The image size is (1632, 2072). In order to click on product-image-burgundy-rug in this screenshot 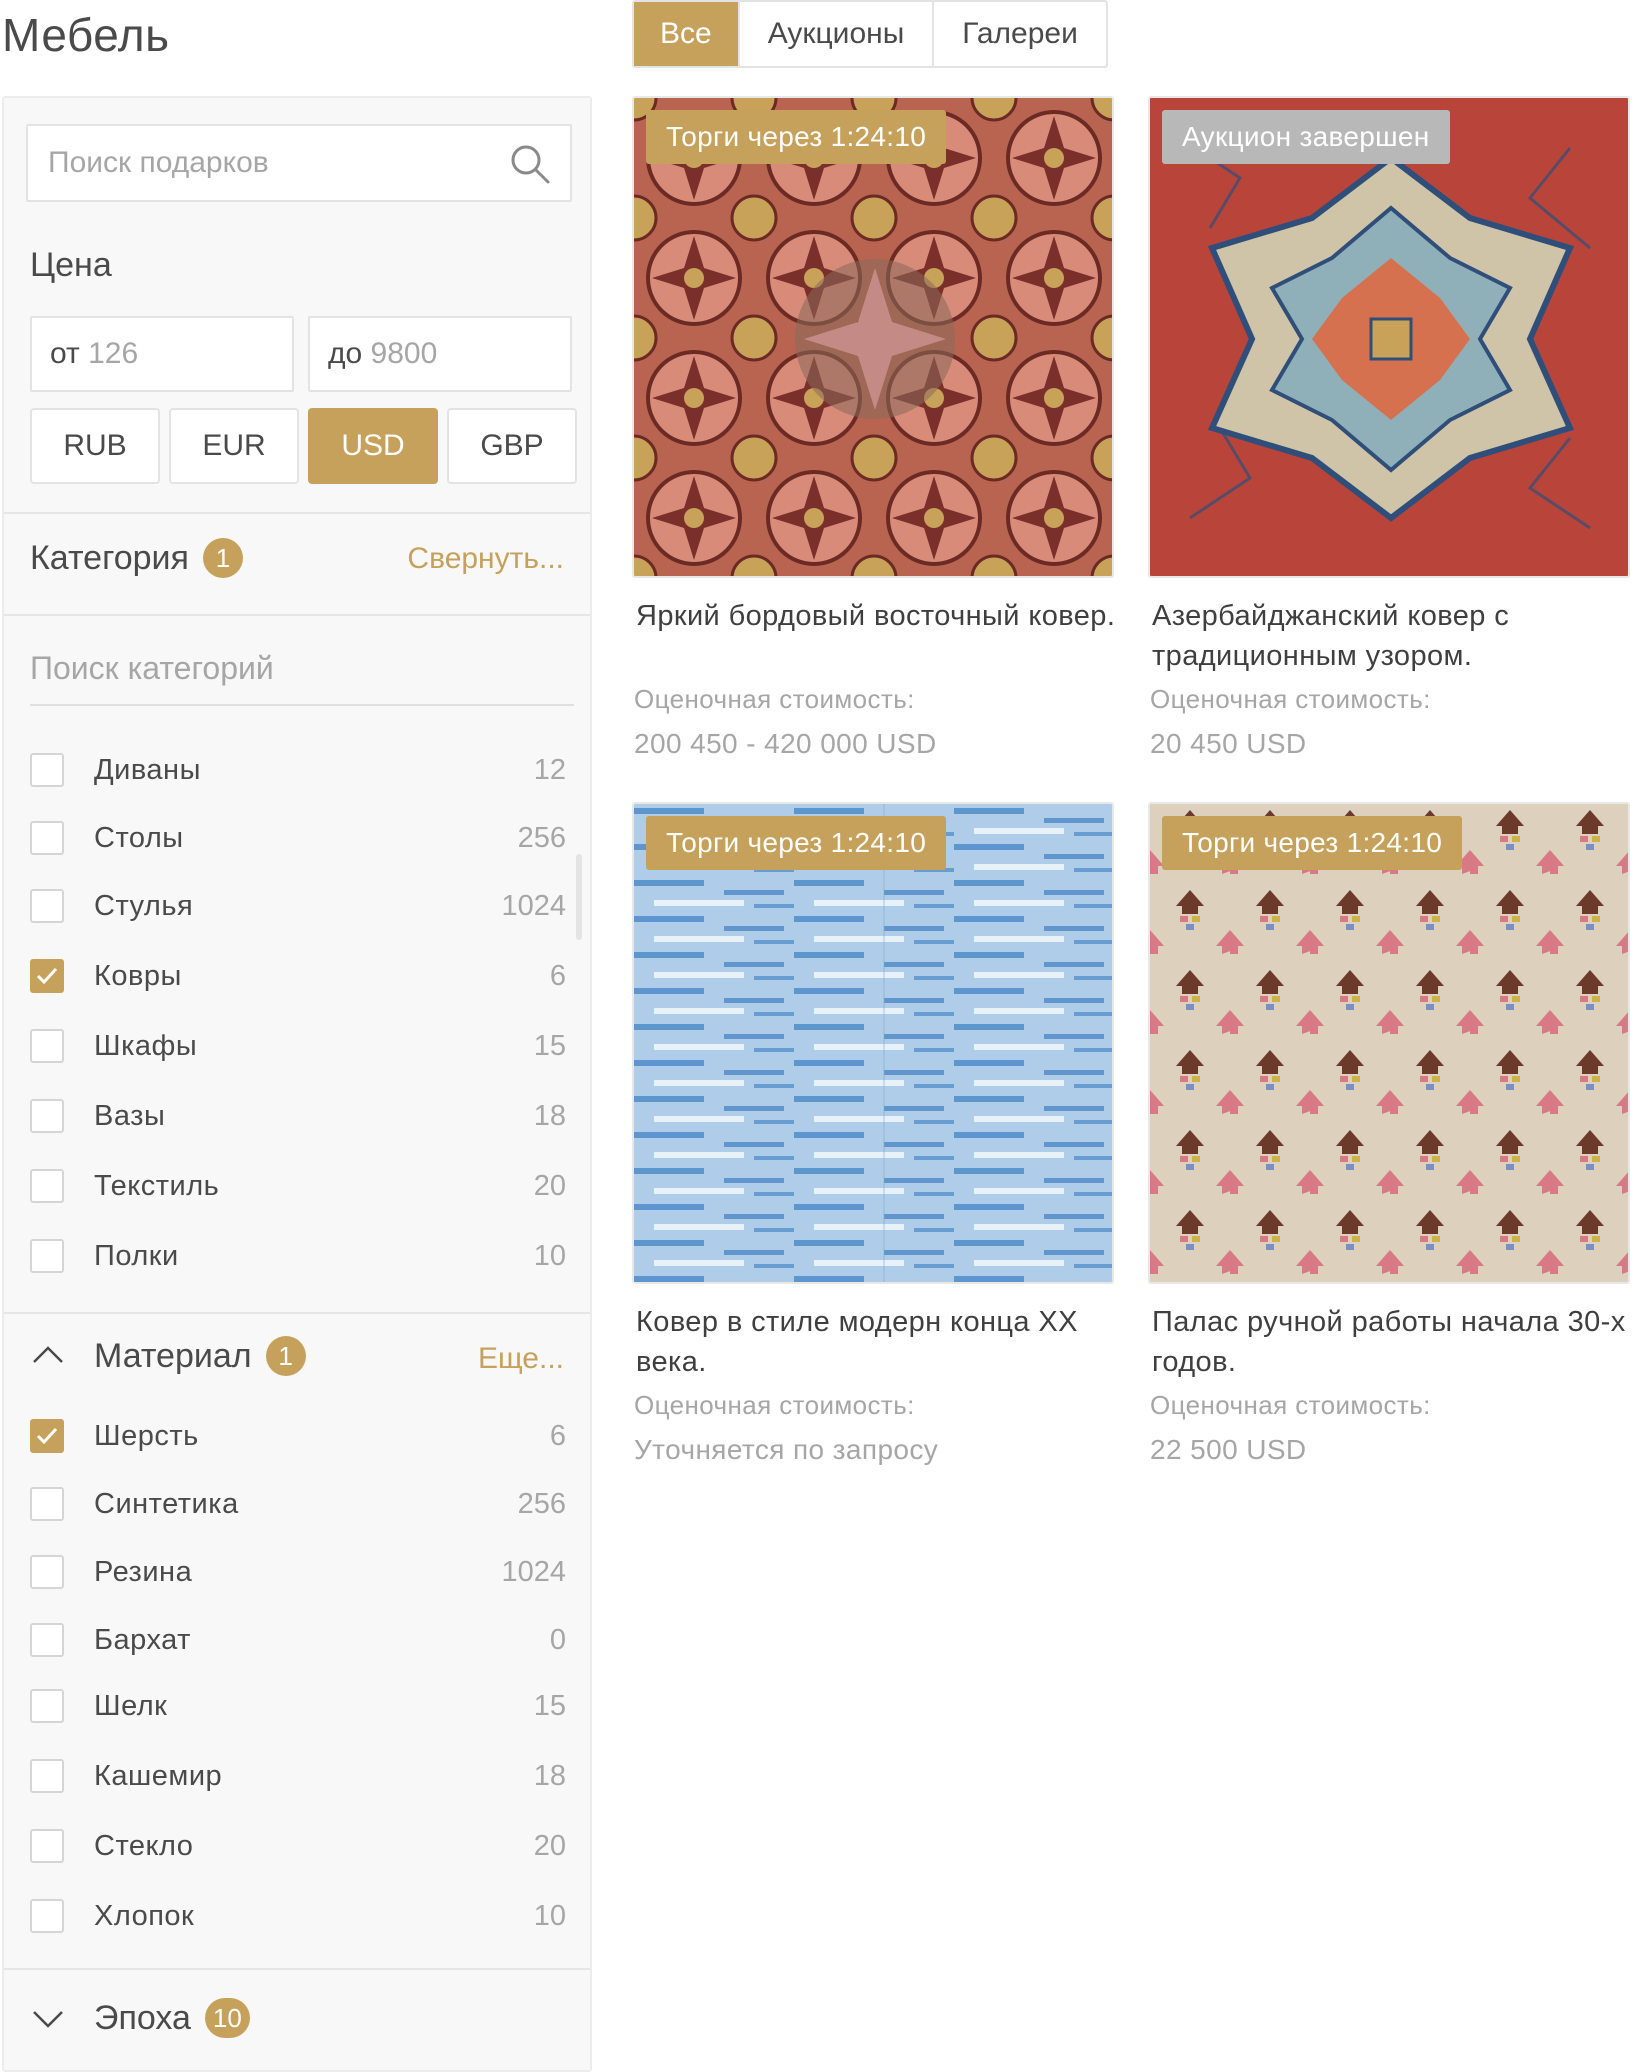, I will do `click(873, 337)`.